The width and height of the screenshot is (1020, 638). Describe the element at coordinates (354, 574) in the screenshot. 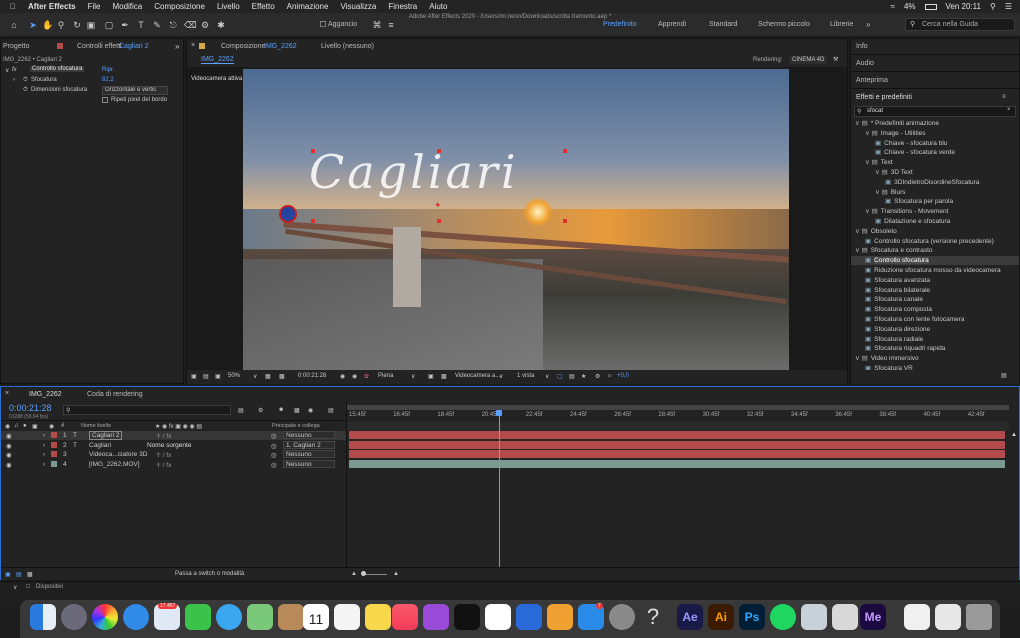

I see `zoom-out-icon: ▲` at that location.